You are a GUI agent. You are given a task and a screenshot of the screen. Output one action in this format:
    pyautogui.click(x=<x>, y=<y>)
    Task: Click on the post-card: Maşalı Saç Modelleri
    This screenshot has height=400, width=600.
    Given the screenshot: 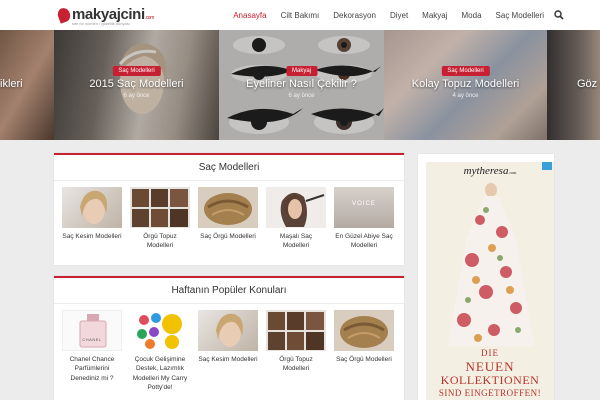 What is the action you would take?
    pyautogui.click(x=296, y=219)
    